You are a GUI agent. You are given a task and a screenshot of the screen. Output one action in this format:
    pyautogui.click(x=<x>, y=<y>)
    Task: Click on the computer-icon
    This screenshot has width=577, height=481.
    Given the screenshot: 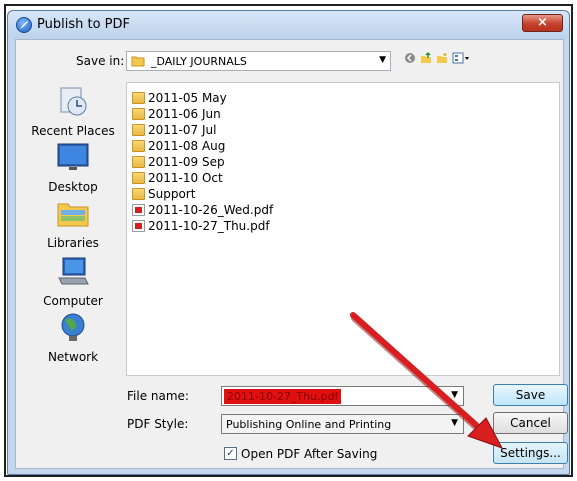 What is the action you would take?
    pyautogui.click(x=73, y=271)
    